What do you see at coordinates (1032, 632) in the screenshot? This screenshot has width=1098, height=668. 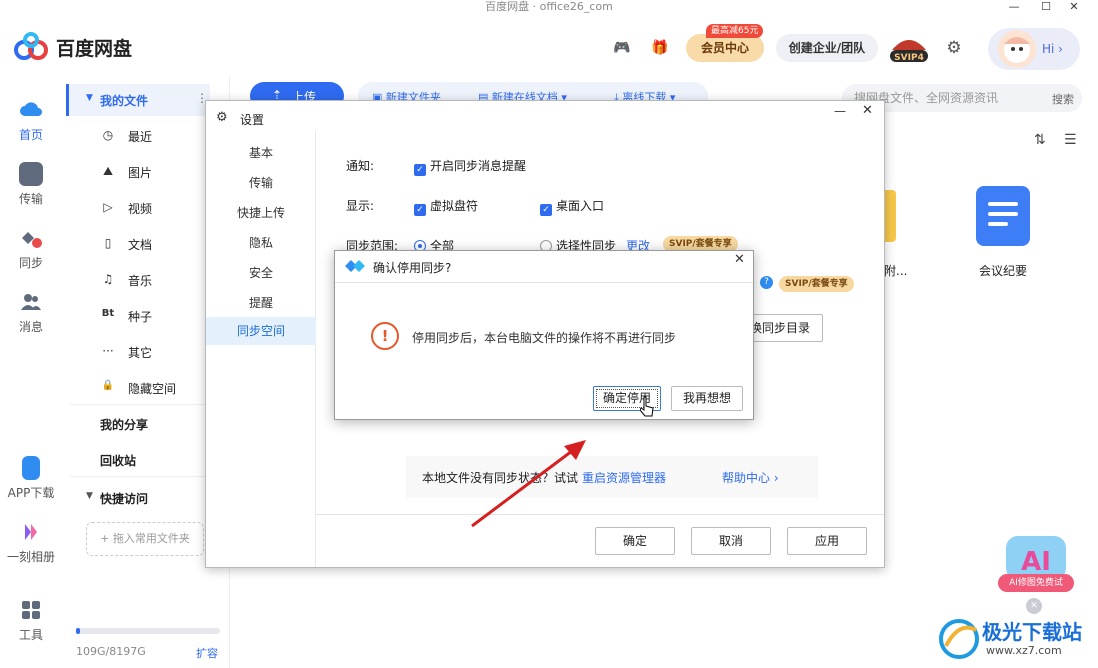 I see `watermark-text: 极光下载站` at bounding box center [1032, 632].